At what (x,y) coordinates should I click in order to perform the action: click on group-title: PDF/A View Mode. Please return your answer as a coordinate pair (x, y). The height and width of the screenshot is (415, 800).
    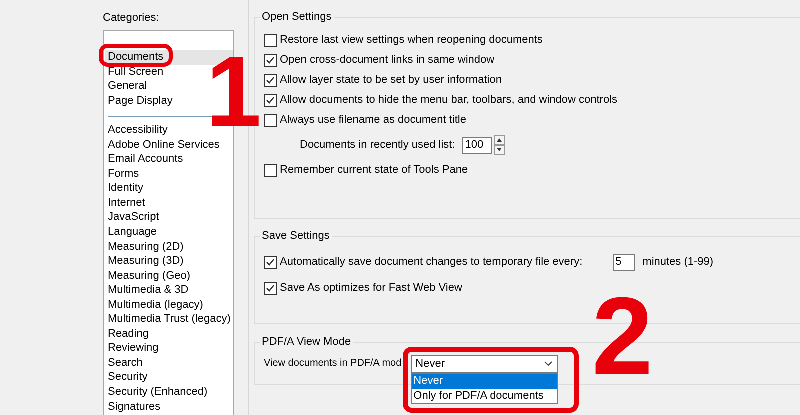
    Looking at the image, I should click on (306, 342).